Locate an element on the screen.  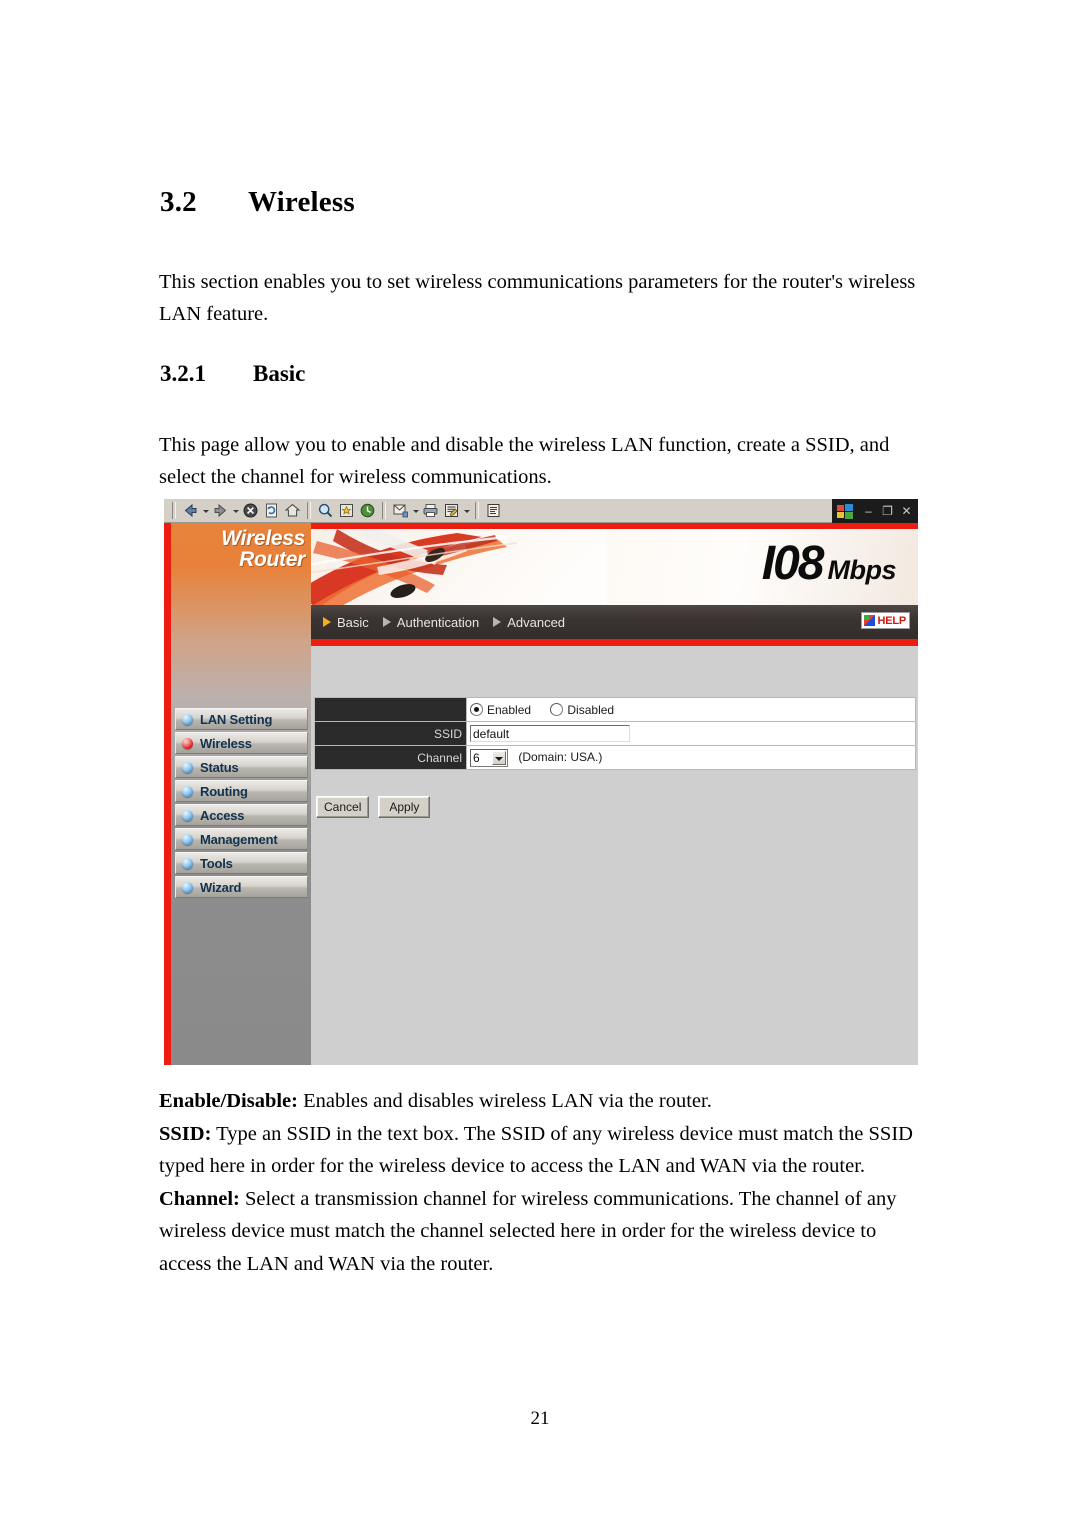
tab-authentication: Authentication is located at coordinates (431, 622).